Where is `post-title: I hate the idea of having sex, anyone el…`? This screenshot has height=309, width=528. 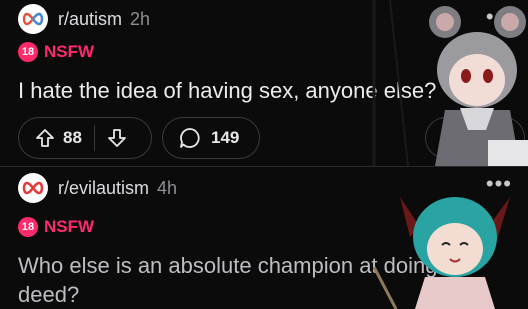
post-title: I hate the idea of having sex, anyone el… is located at coordinates (263, 90).